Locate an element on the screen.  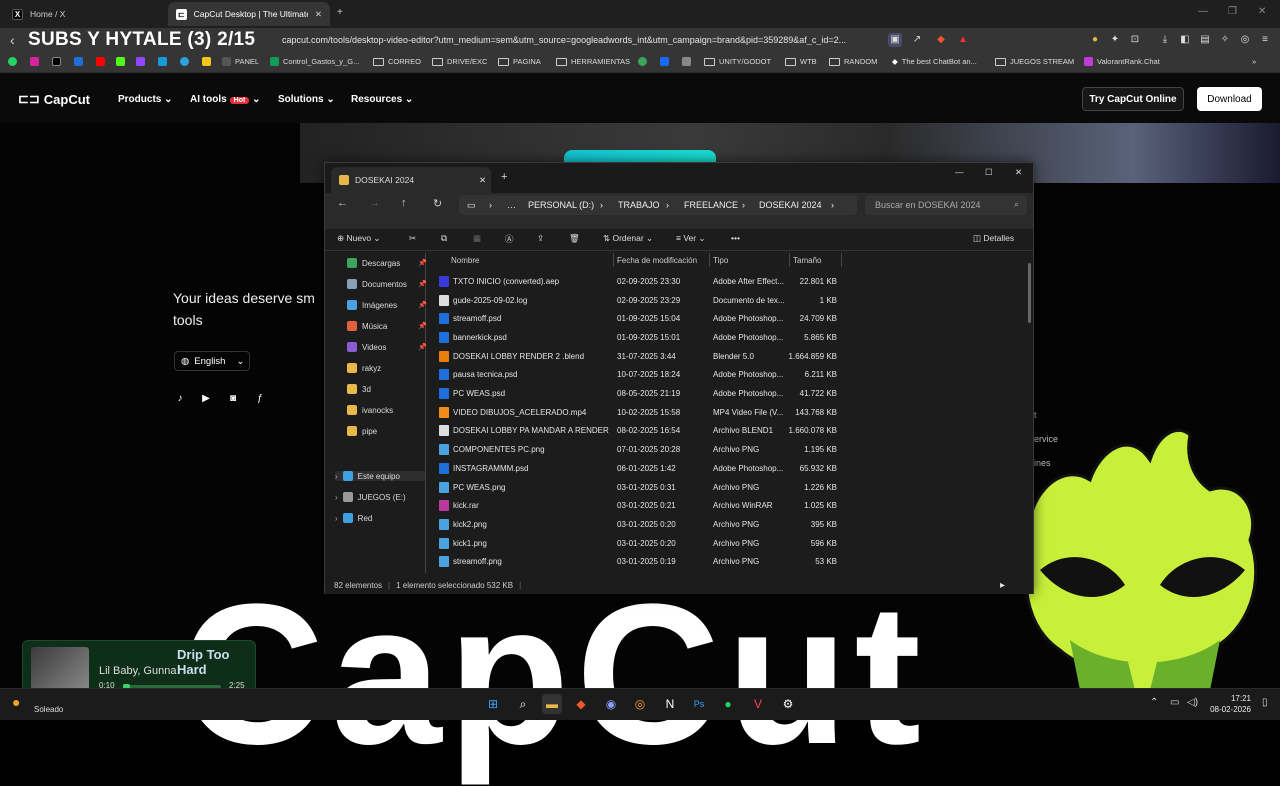
screenshot-icon: ⊡ is located at coordinates (1135, 40).